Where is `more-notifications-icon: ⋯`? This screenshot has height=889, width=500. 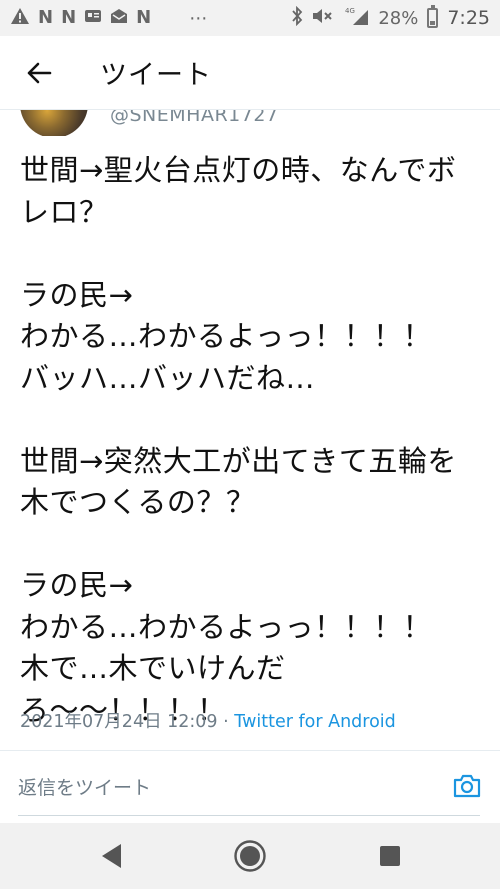 more-notifications-icon: ⋯ is located at coordinates (199, 18).